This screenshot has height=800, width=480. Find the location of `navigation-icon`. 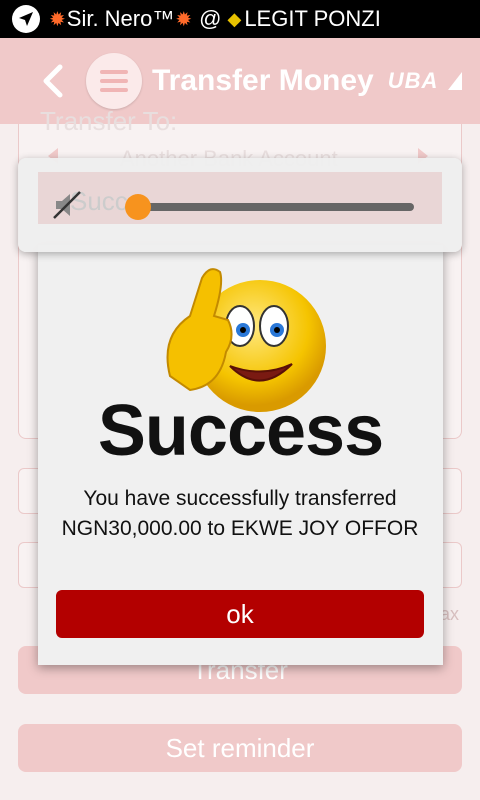

navigation-icon is located at coordinates (26, 19).